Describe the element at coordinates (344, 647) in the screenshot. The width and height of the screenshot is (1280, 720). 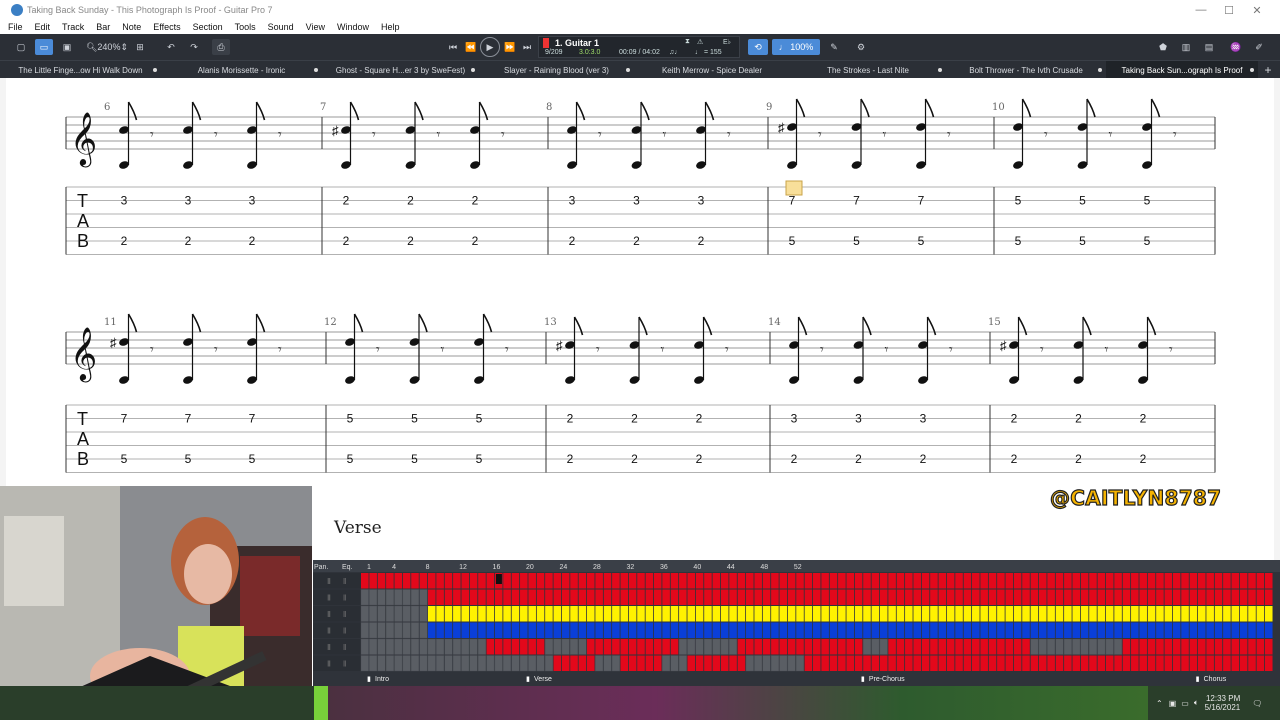
I see `track-eq-icon: ǁ` at that location.